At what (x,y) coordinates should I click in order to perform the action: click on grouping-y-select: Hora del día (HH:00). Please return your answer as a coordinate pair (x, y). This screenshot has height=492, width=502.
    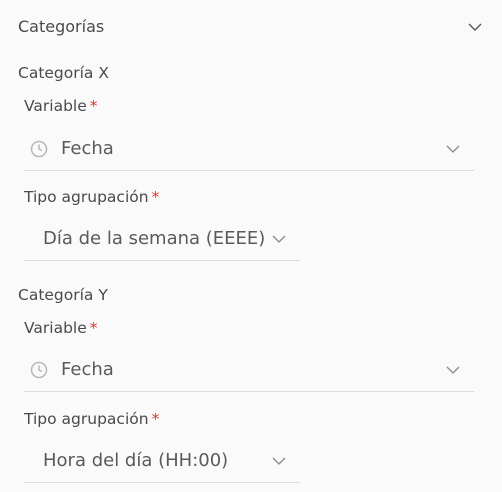
    Looking at the image, I should click on (162, 461).